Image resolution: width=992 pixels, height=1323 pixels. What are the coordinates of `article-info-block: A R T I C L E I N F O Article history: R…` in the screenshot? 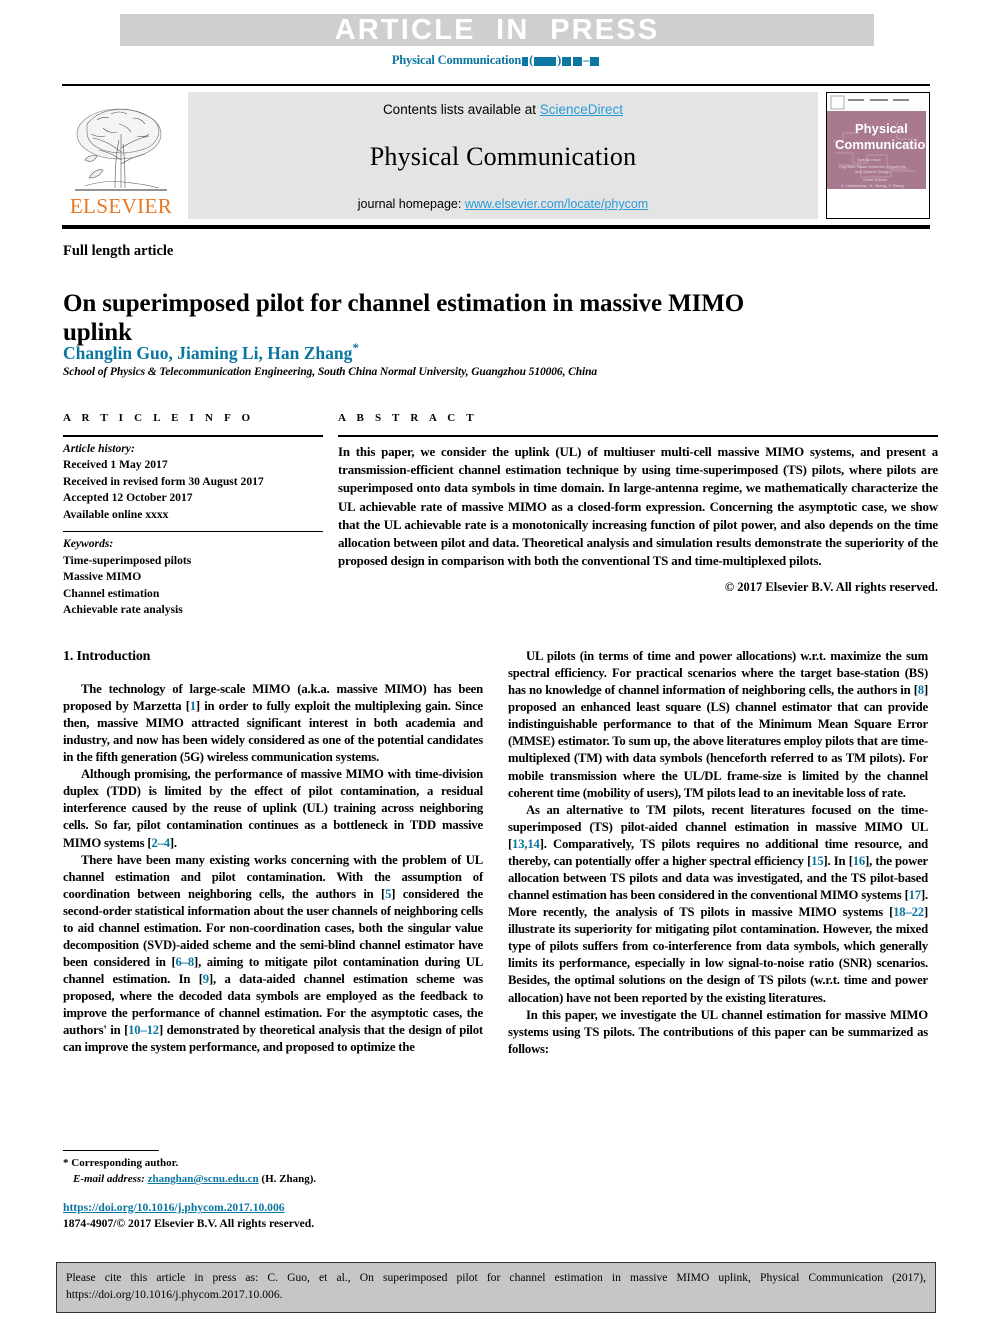 It's located at (193, 515).